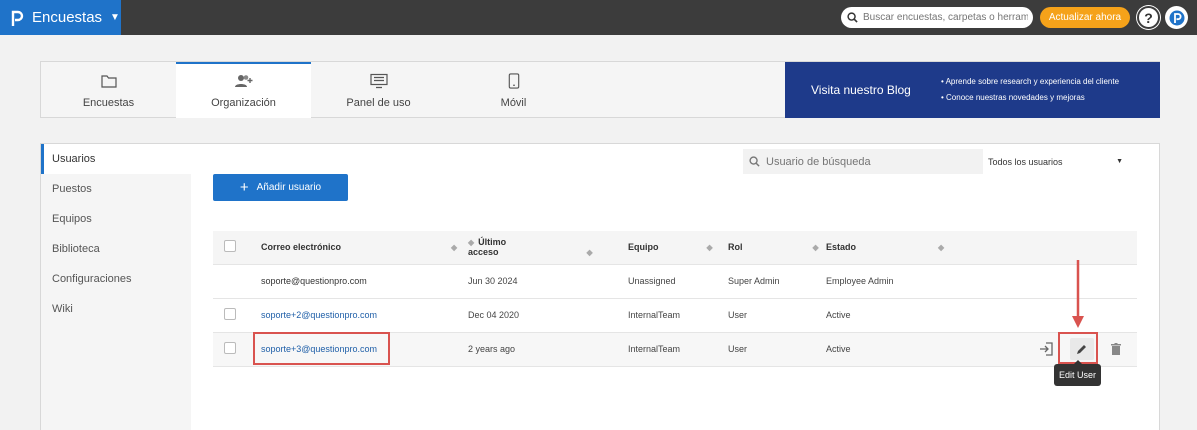 Image resolution: width=1197 pixels, height=430 pixels. What do you see at coordinates (321, 348) in the screenshot?
I see `highlight-email-box` at bounding box center [321, 348].